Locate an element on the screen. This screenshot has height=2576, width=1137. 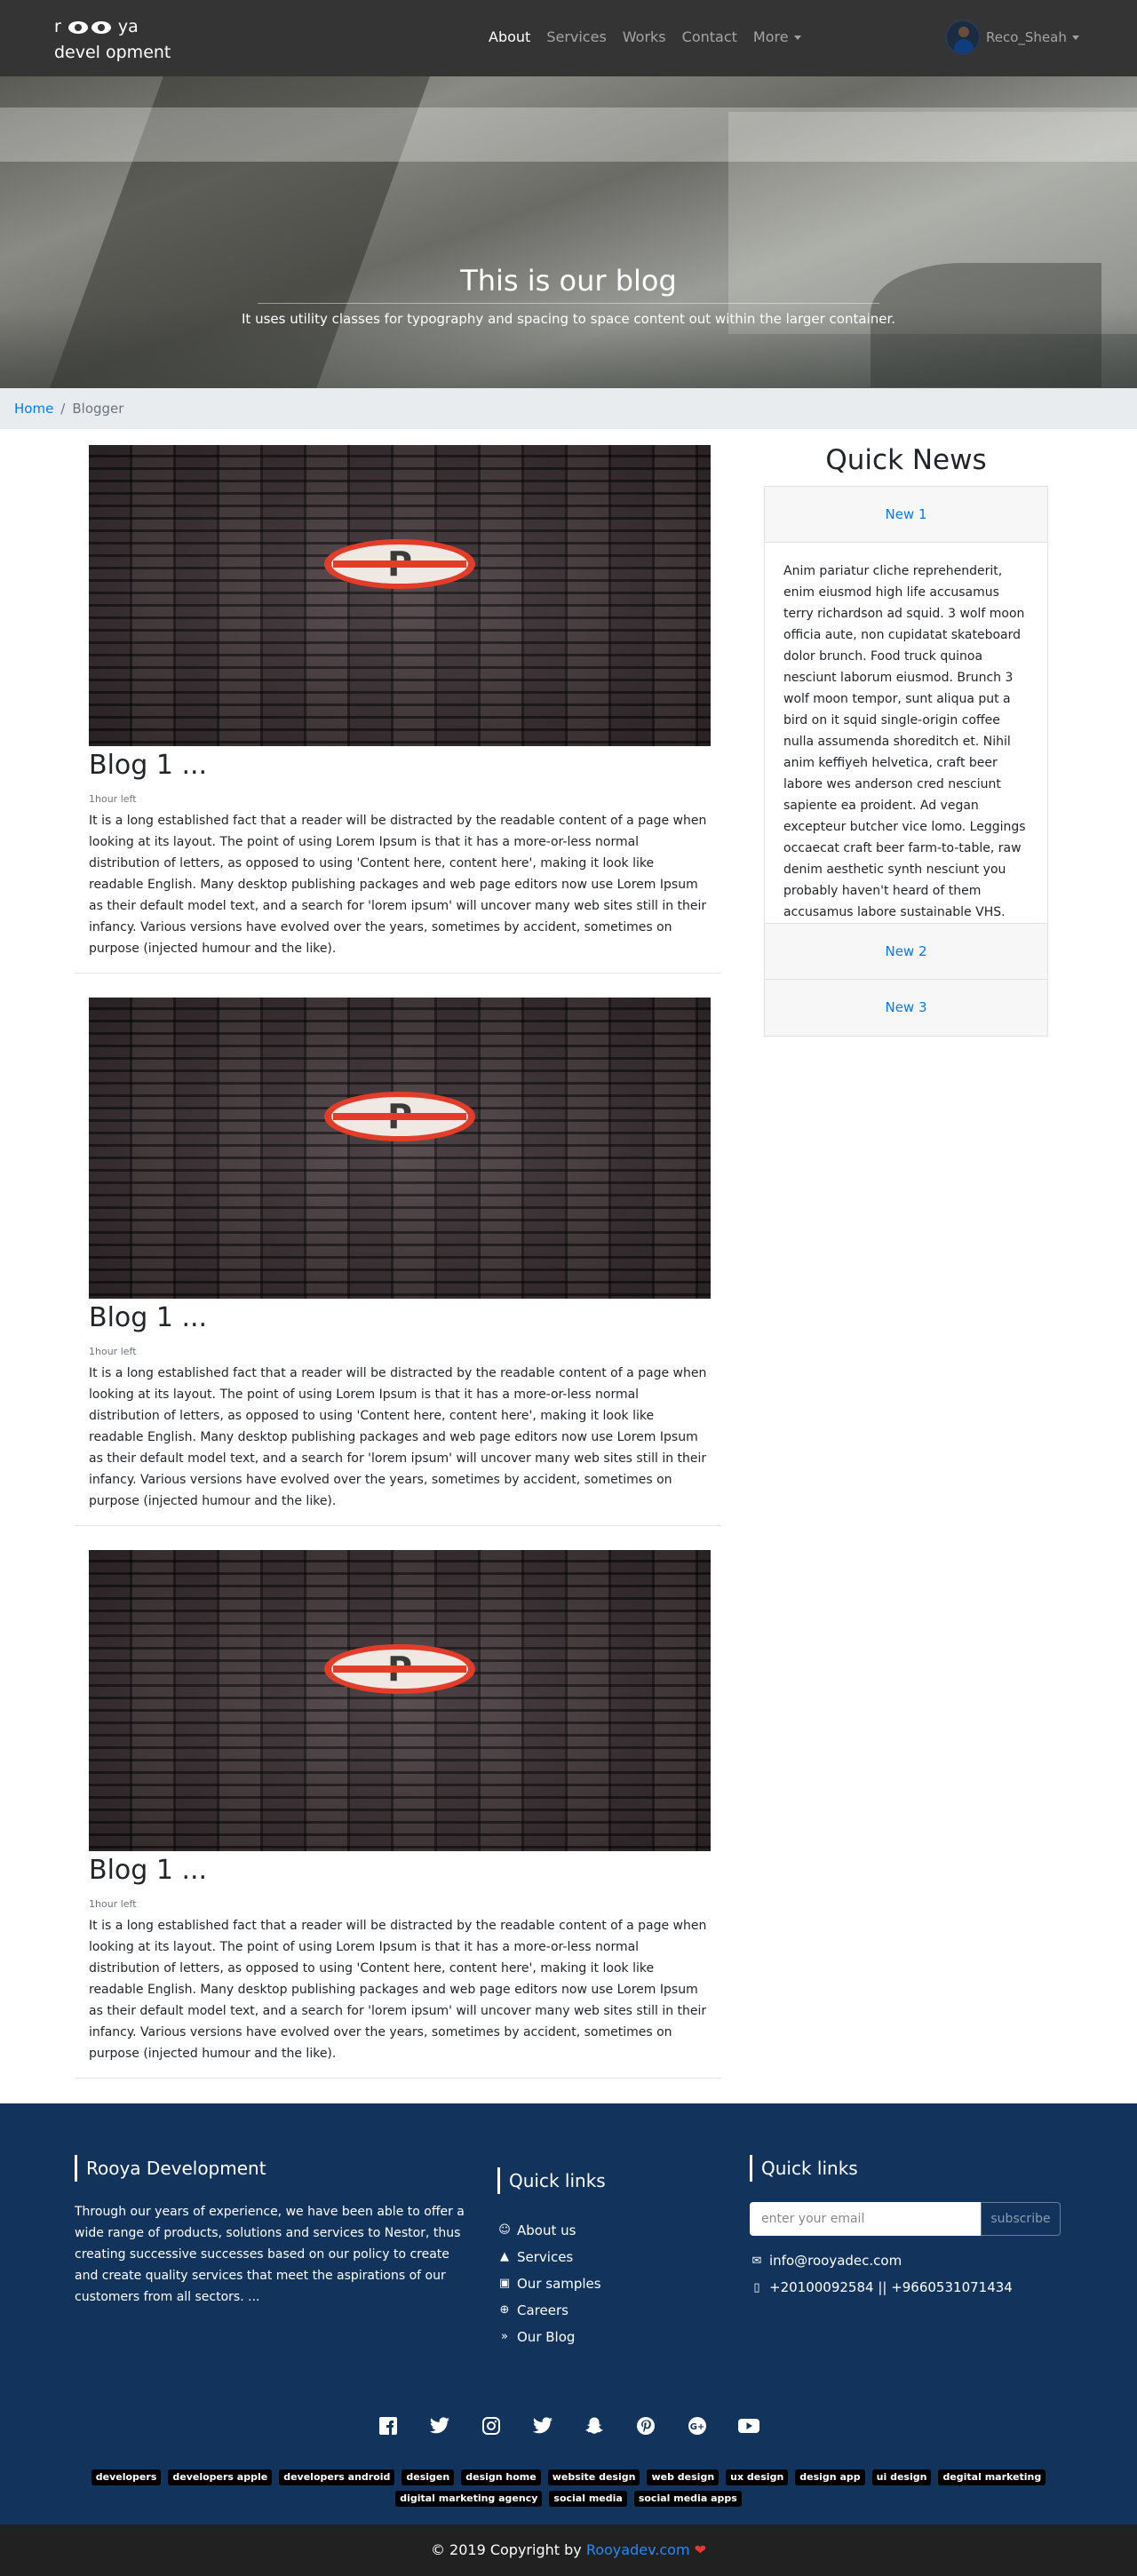
email-input: enter your email is located at coordinates (866, 2219).